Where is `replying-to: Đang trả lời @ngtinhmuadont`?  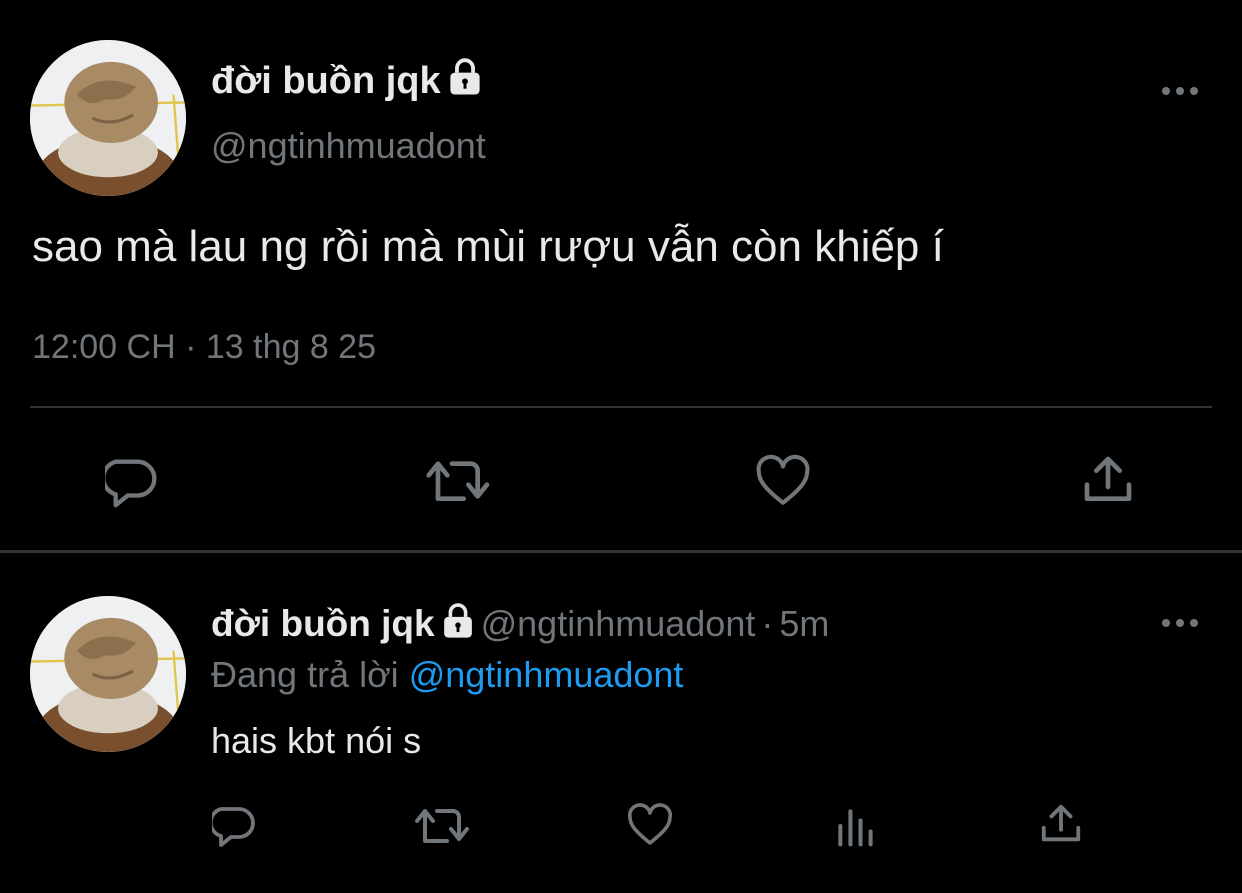 replying-to: Đang trả lời @ngtinhmuadont is located at coordinates (447, 675).